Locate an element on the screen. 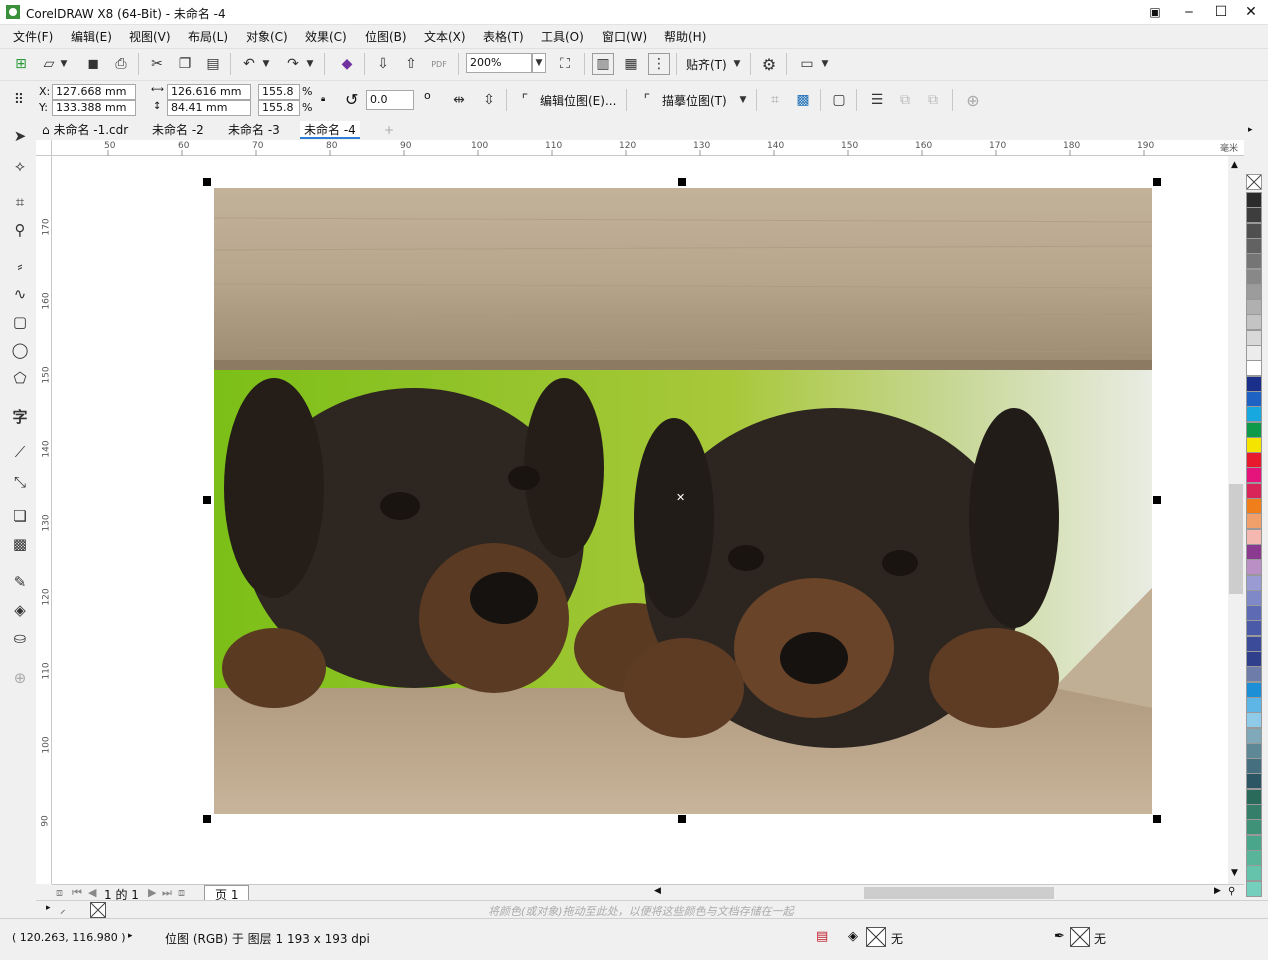 The image size is (1268, 960). menu-window: 窗口(W) is located at coordinates (624, 36).